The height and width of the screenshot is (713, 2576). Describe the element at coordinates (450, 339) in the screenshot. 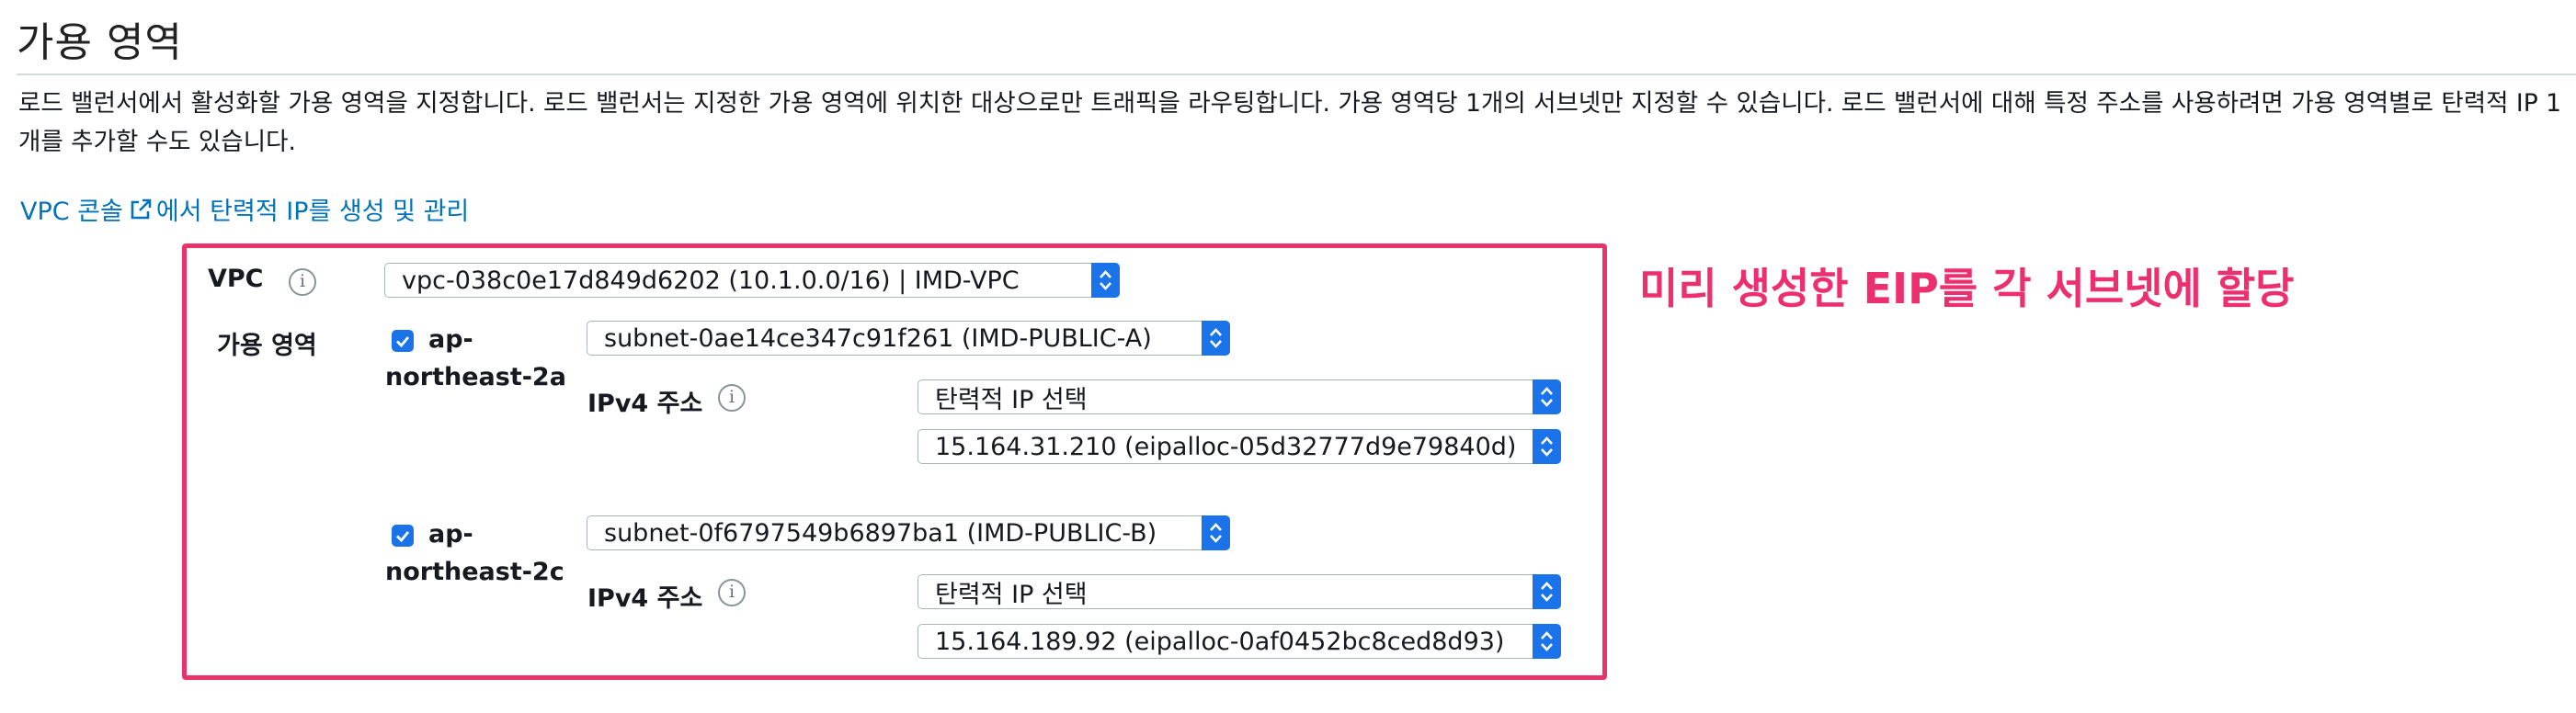

I see `az-name-2a-line1: ap-` at that location.